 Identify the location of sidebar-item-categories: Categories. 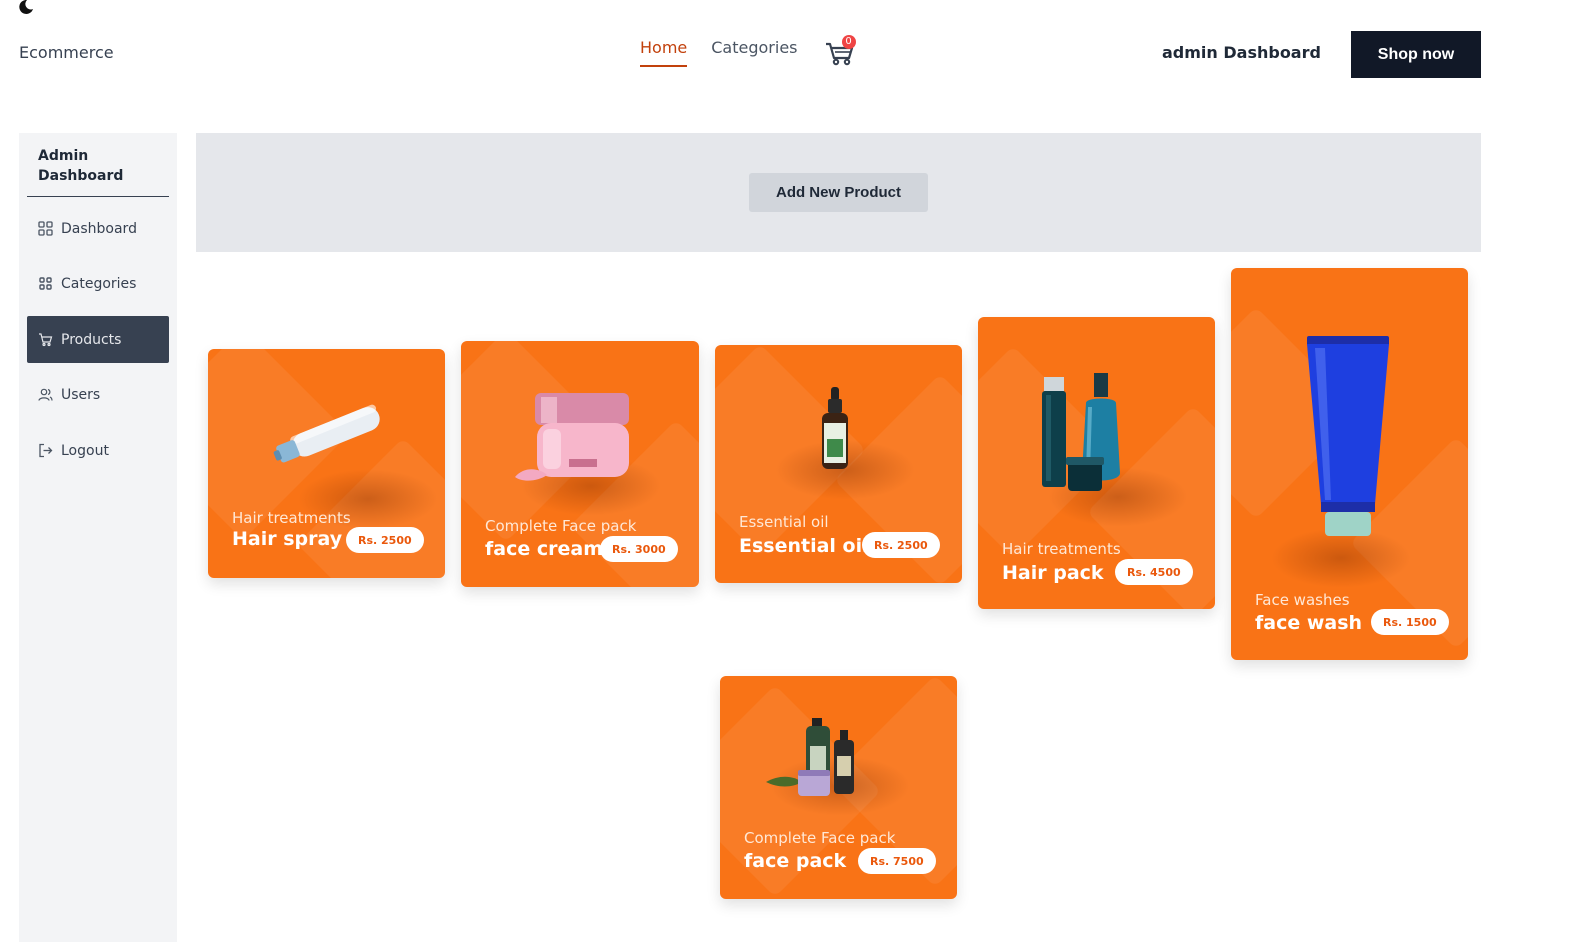
(98, 283).